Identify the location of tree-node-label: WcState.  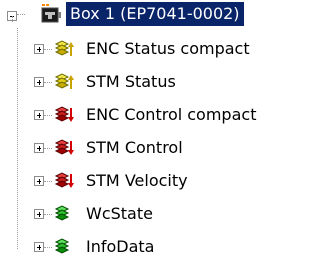
(119, 214).